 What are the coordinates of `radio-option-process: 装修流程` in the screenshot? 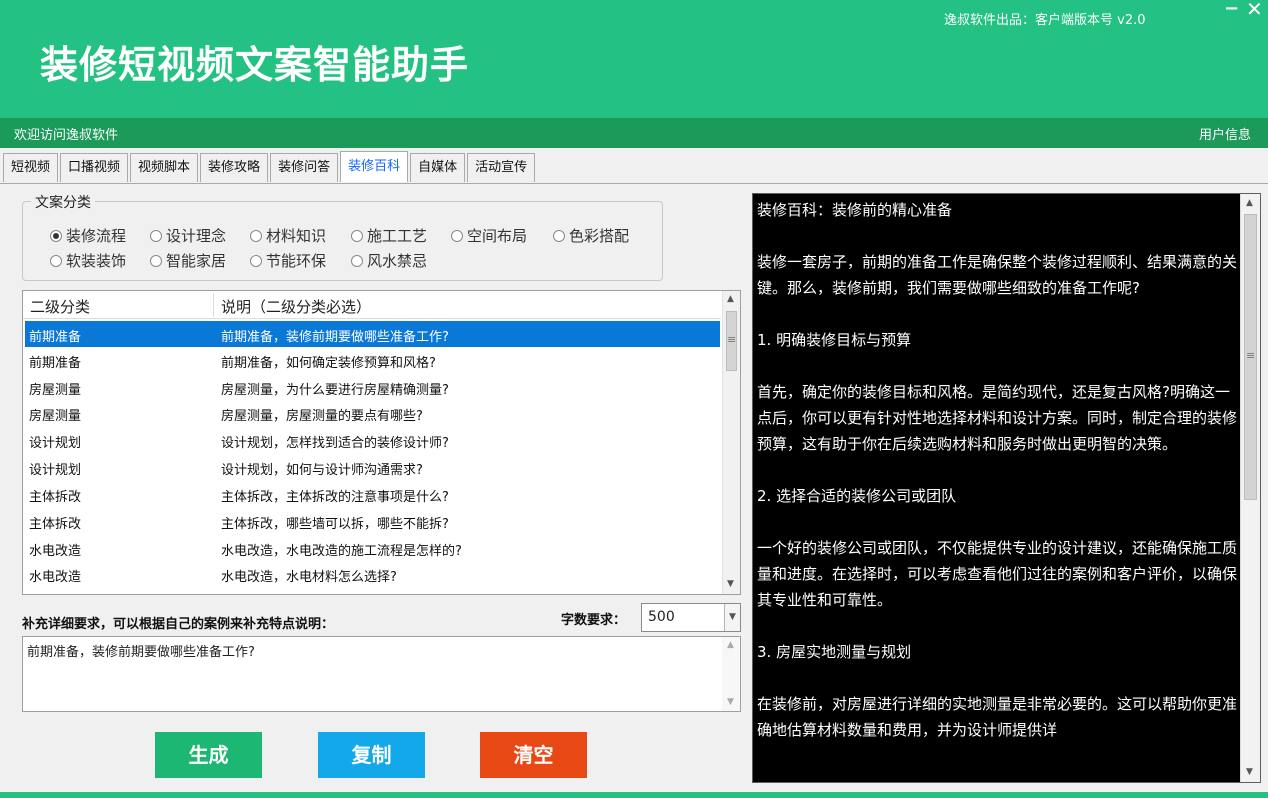 It's located at (88, 235).